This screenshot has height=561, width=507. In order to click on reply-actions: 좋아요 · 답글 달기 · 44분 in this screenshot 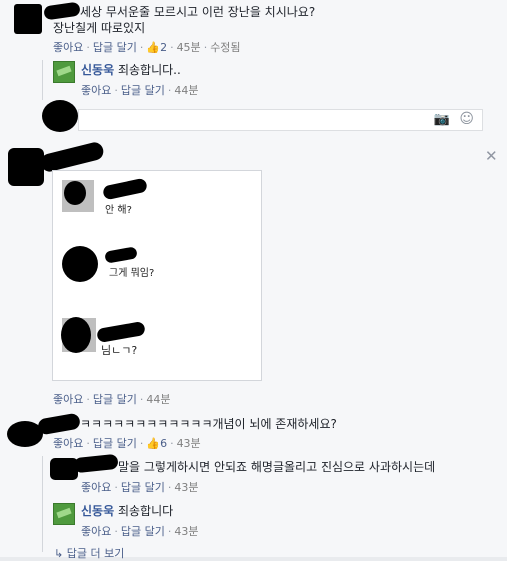, I will do `click(140, 90)`.